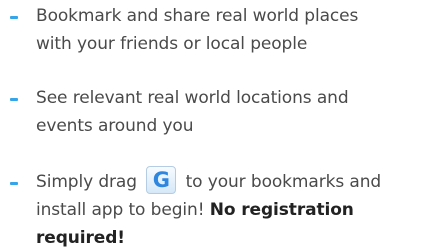 This screenshot has width=433, height=252. I want to click on install-text: install app to begin!, so click(120, 210).